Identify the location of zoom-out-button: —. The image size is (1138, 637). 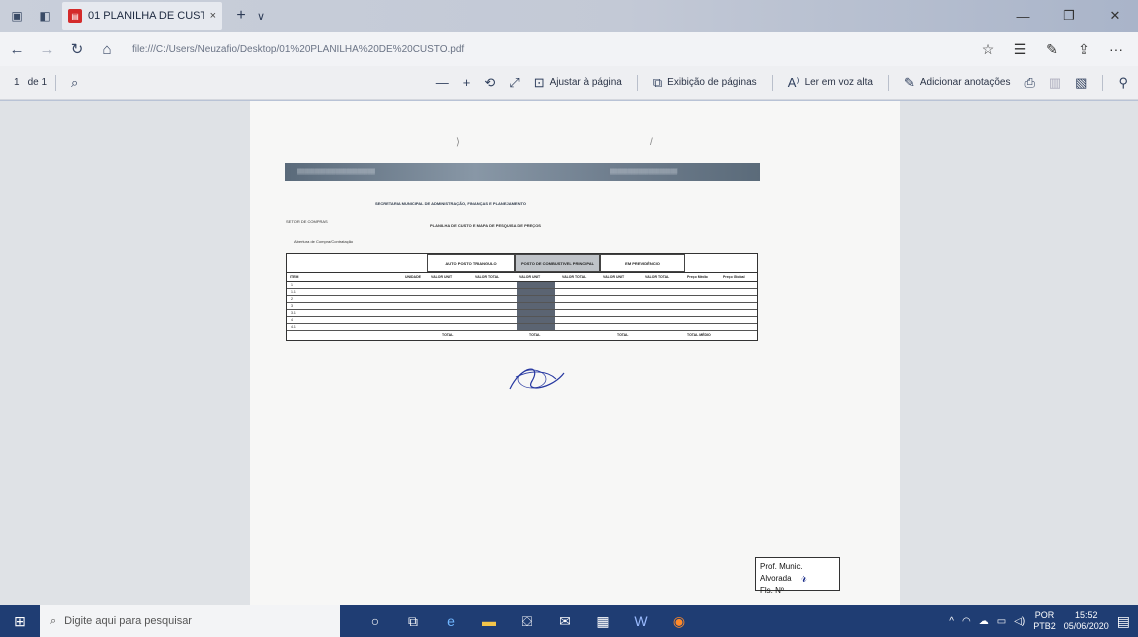
(442, 82).